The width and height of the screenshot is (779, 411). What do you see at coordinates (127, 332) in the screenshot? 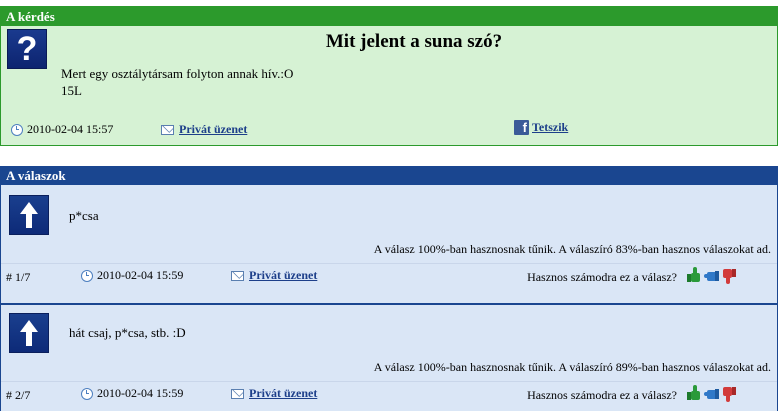
I see `answer-text: hát csaj, p*csa, stb. :D` at bounding box center [127, 332].